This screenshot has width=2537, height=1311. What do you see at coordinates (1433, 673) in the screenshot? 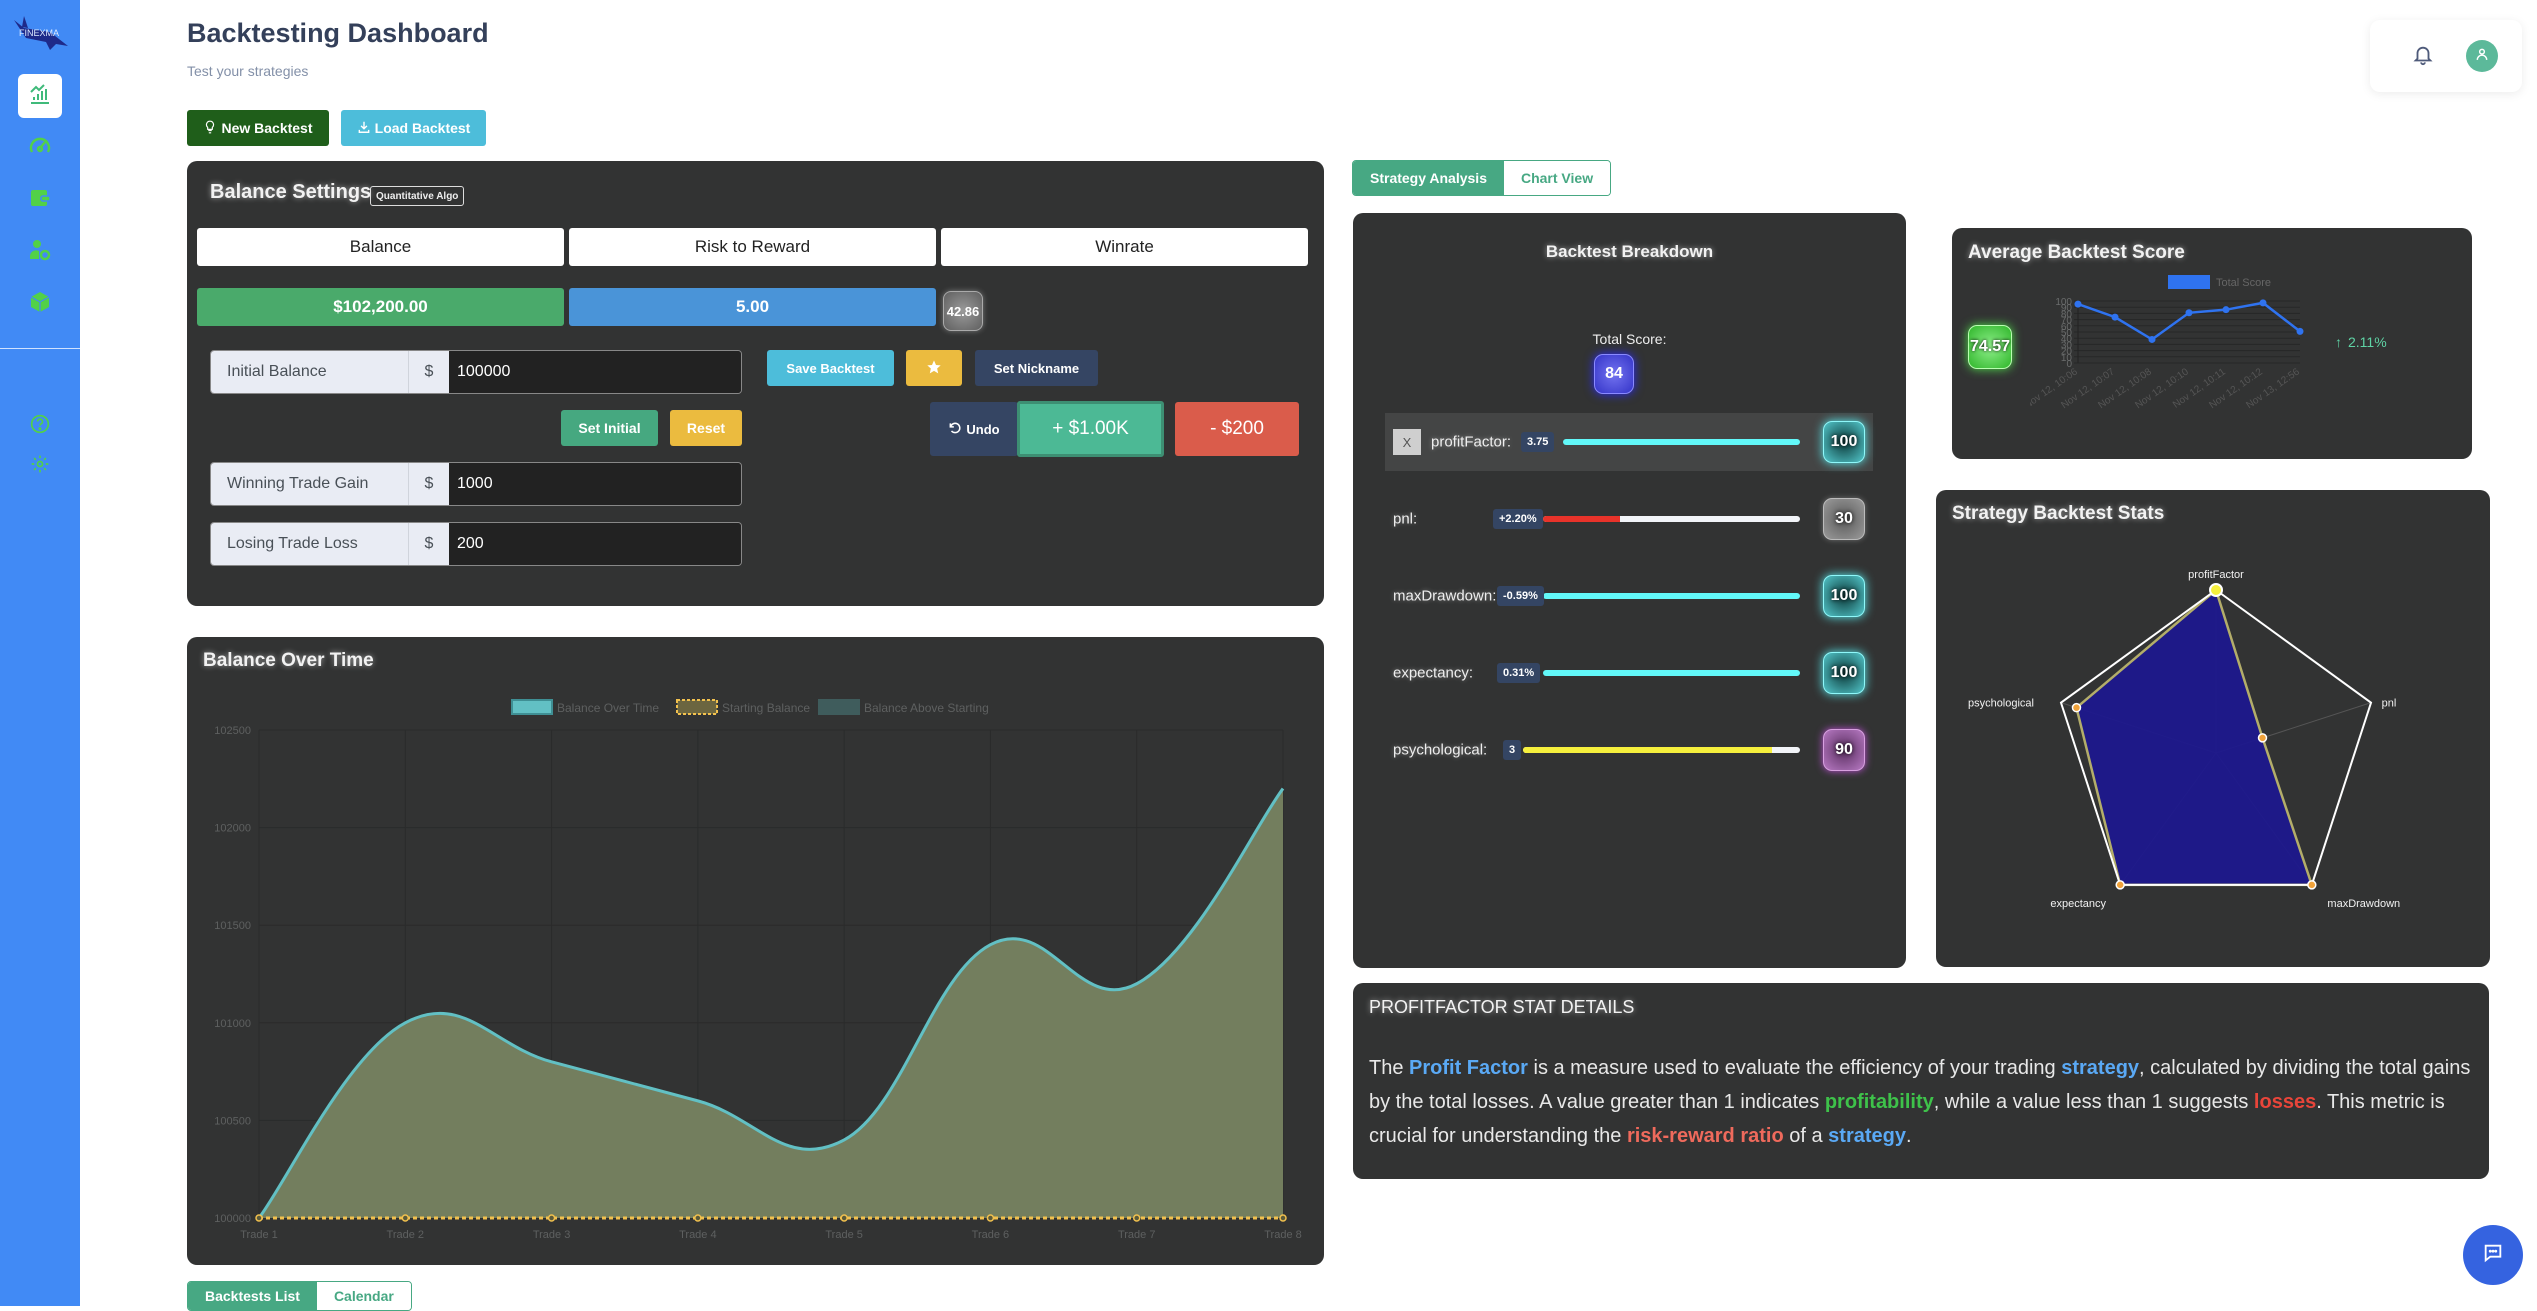
I see `metric-label: expectancy:` at bounding box center [1433, 673].